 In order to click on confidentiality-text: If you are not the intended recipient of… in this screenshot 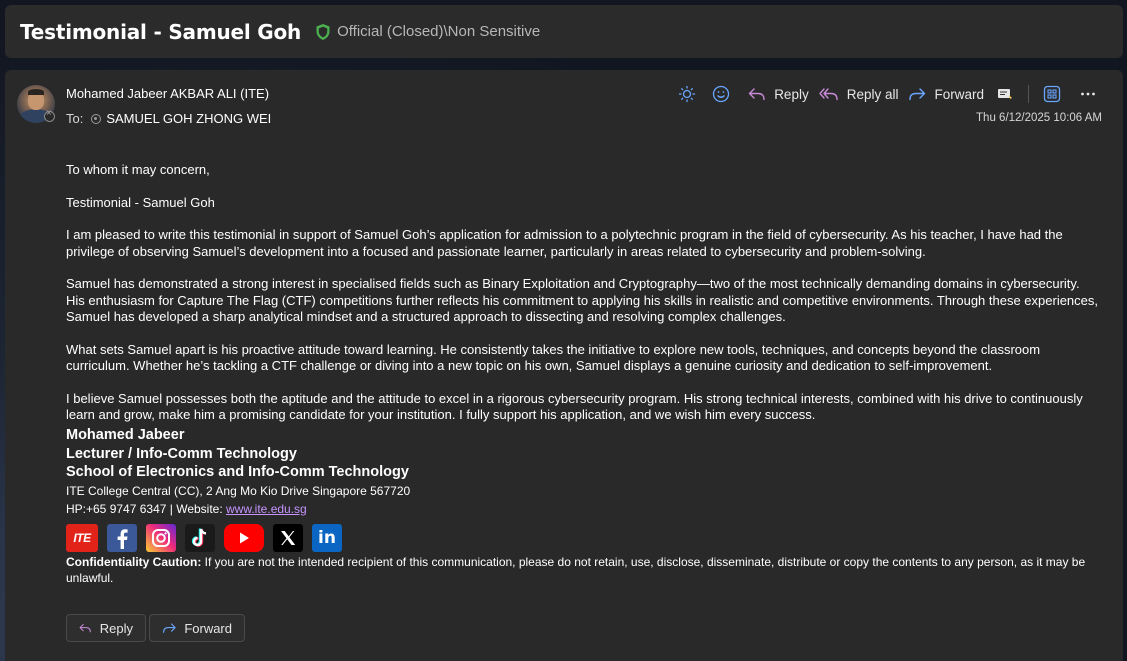, I will do `click(576, 570)`.